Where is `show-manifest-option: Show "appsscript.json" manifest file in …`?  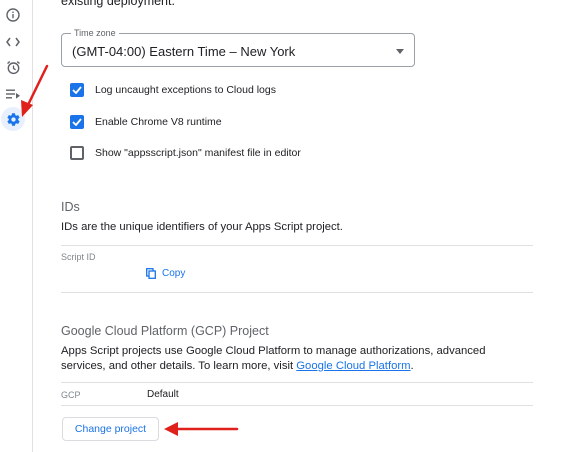 show-manifest-option: Show "appsscript.json" manifest file in … is located at coordinates (185, 153).